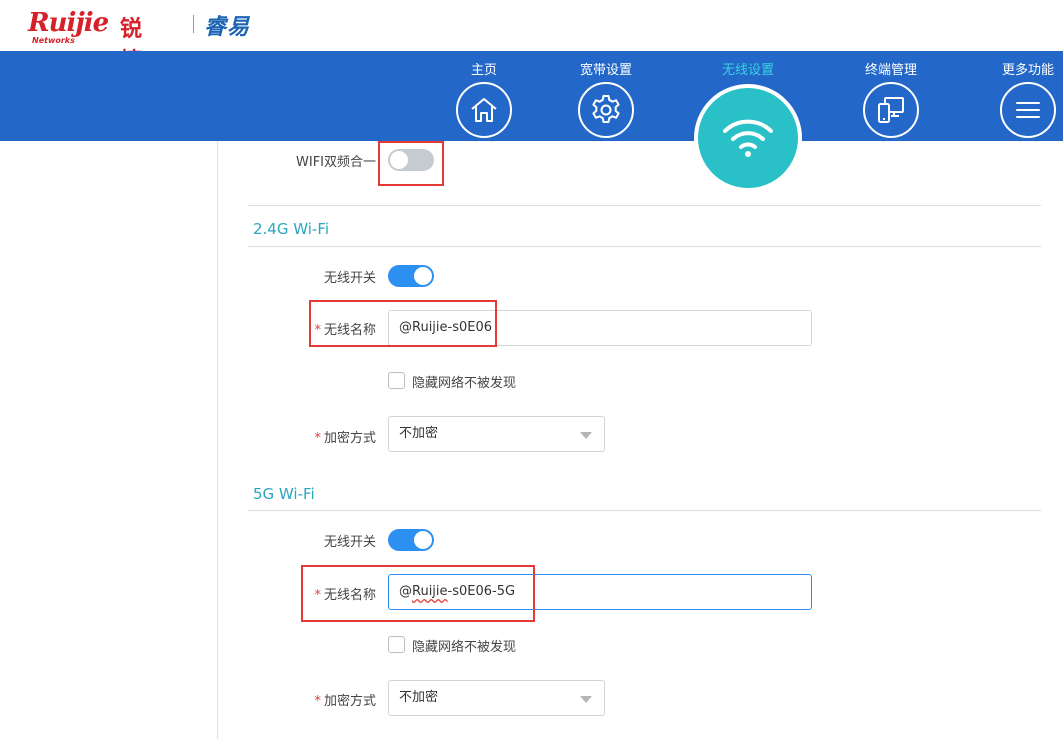 Image resolution: width=1063 pixels, height=739 pixels. I want to click on ruijie-logo-sub: Networks, so click(53, 40).